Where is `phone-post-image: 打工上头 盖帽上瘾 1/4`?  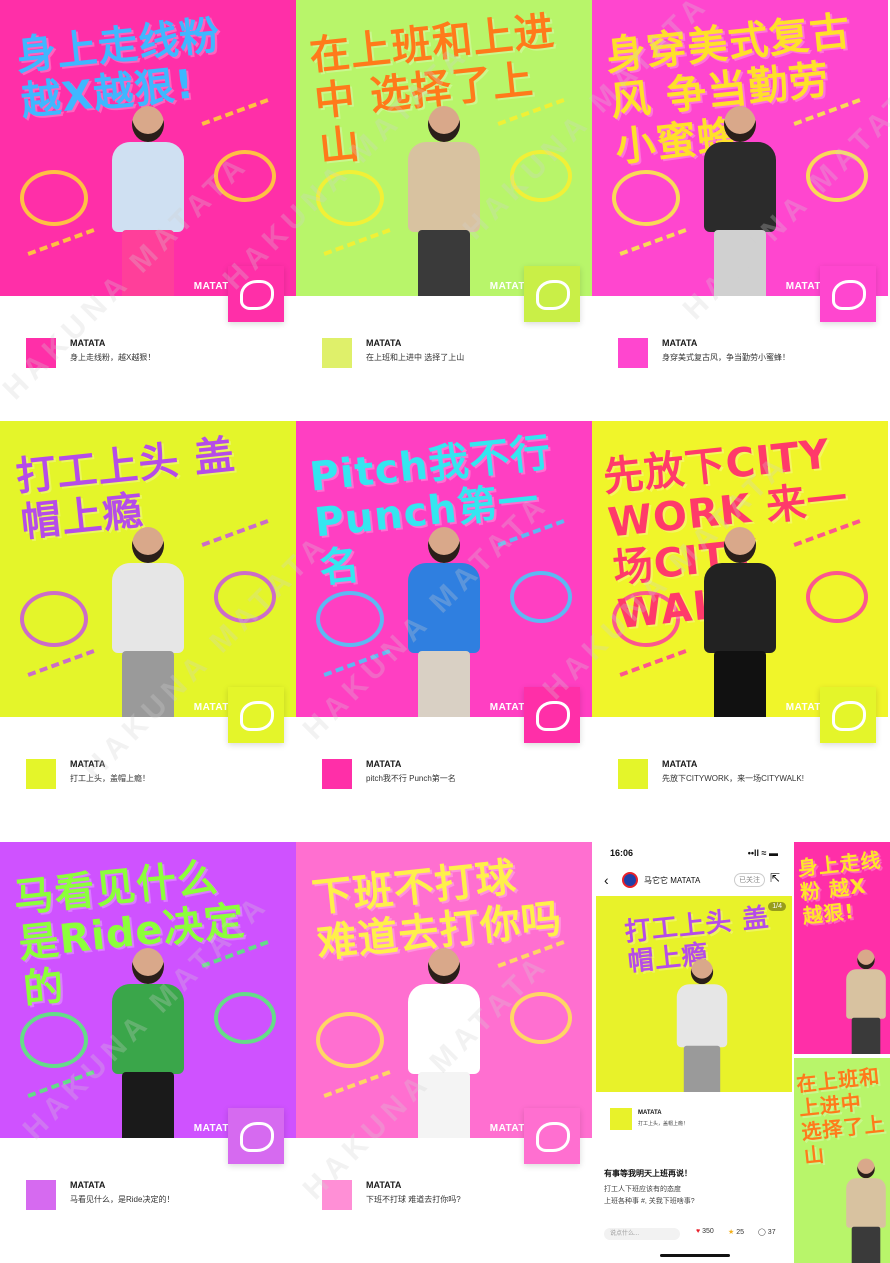
phone-post-image: 打工上头 盖帽上瘾 1/4 is located at coordinates (694, 994).